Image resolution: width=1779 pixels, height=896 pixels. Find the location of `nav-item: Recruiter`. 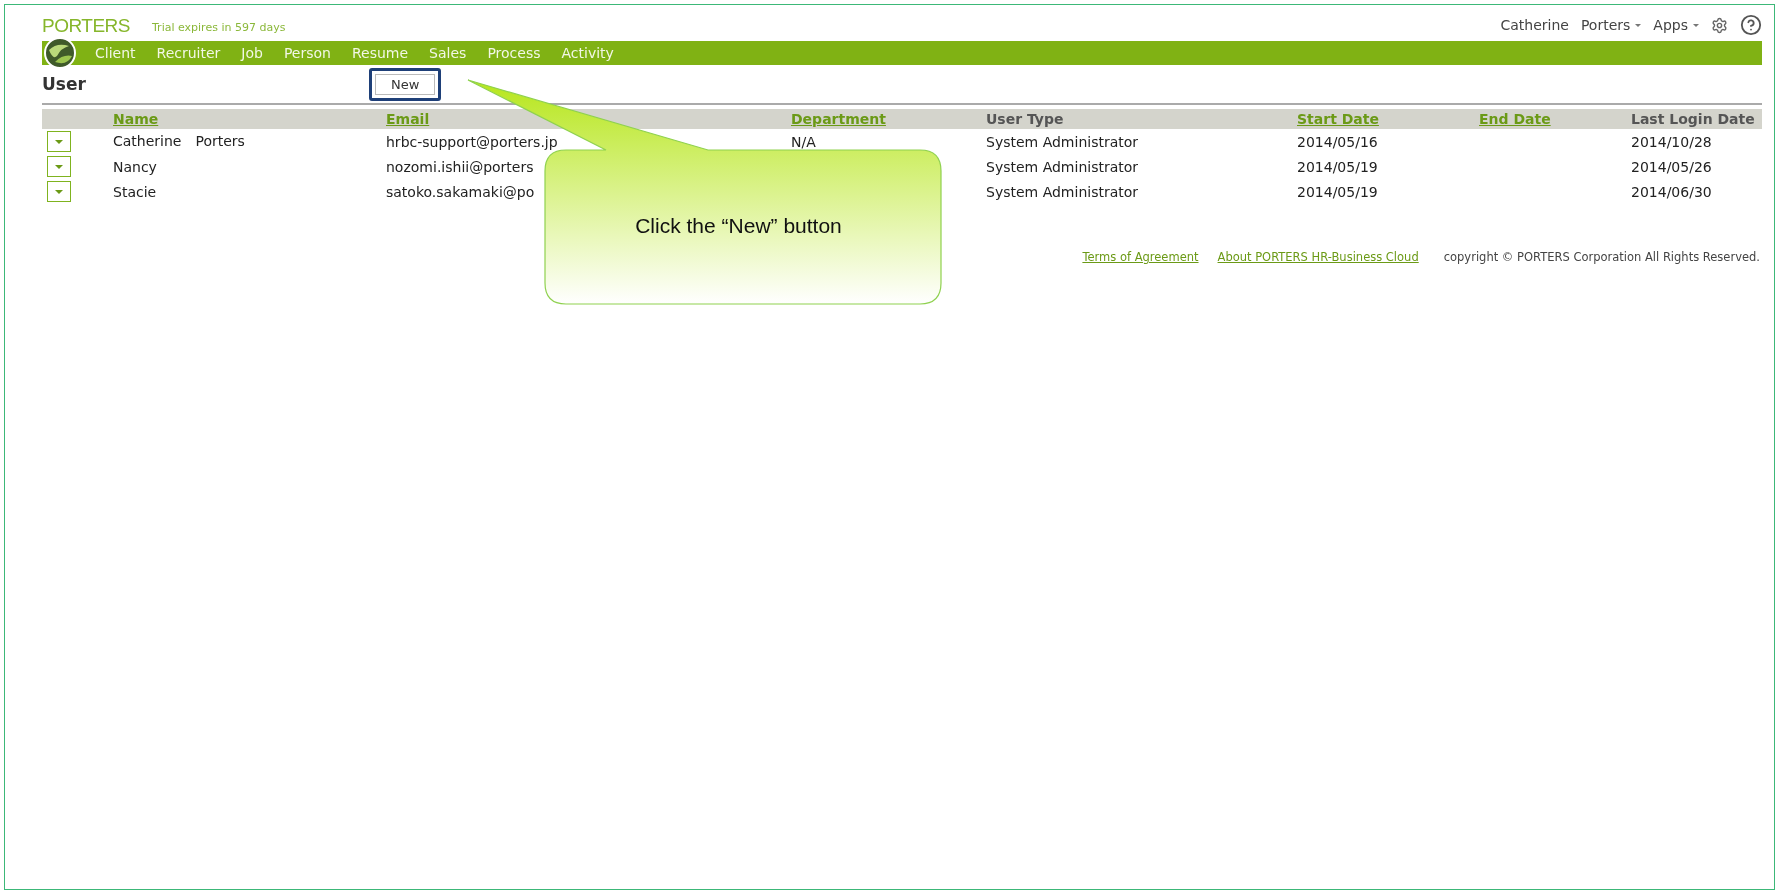

nav-item: Recruiter is located at coordinates (188, 53).